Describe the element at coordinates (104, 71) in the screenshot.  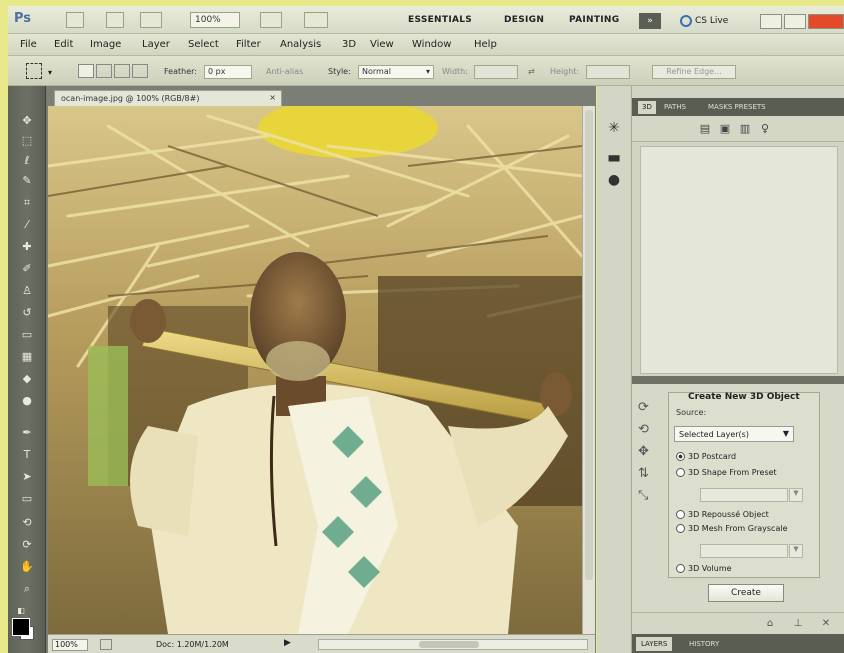
I see `add-to-selection-icon` at that location.